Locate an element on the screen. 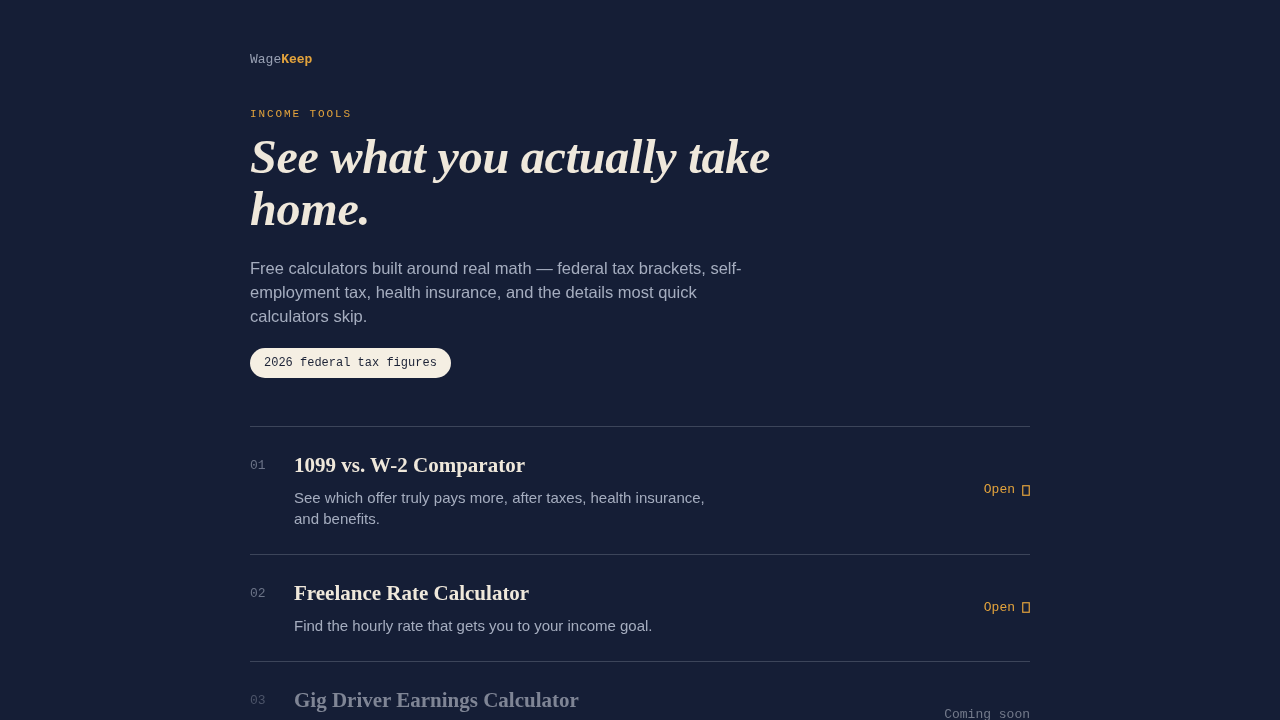  headline: See what you actually take home. is located at coordinates (511, 183).